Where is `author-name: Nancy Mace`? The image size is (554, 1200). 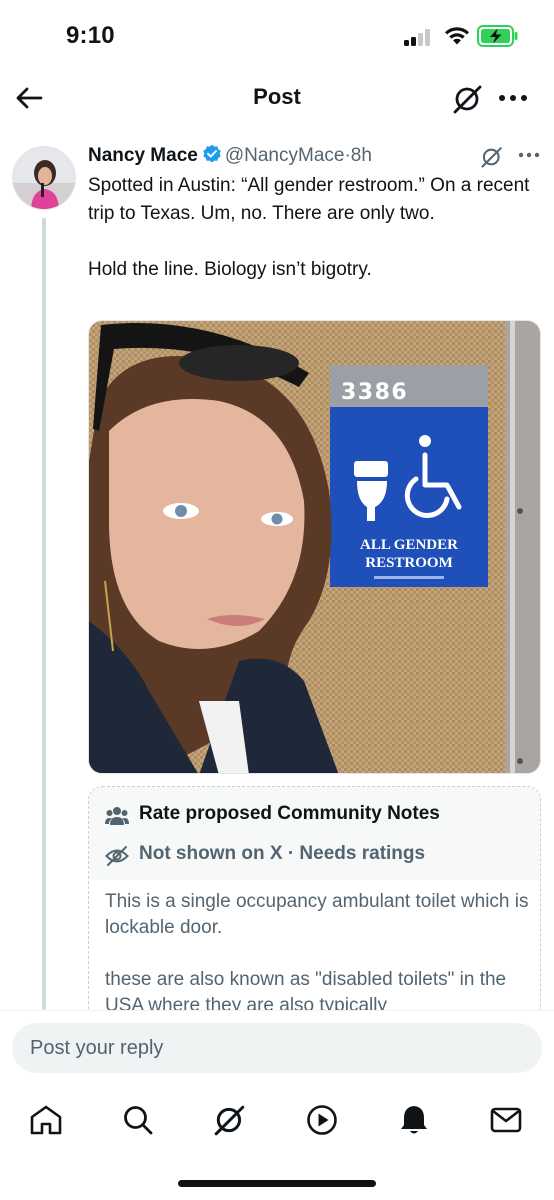
author-name: Nancy Mace is located at coordinates (143, 155).